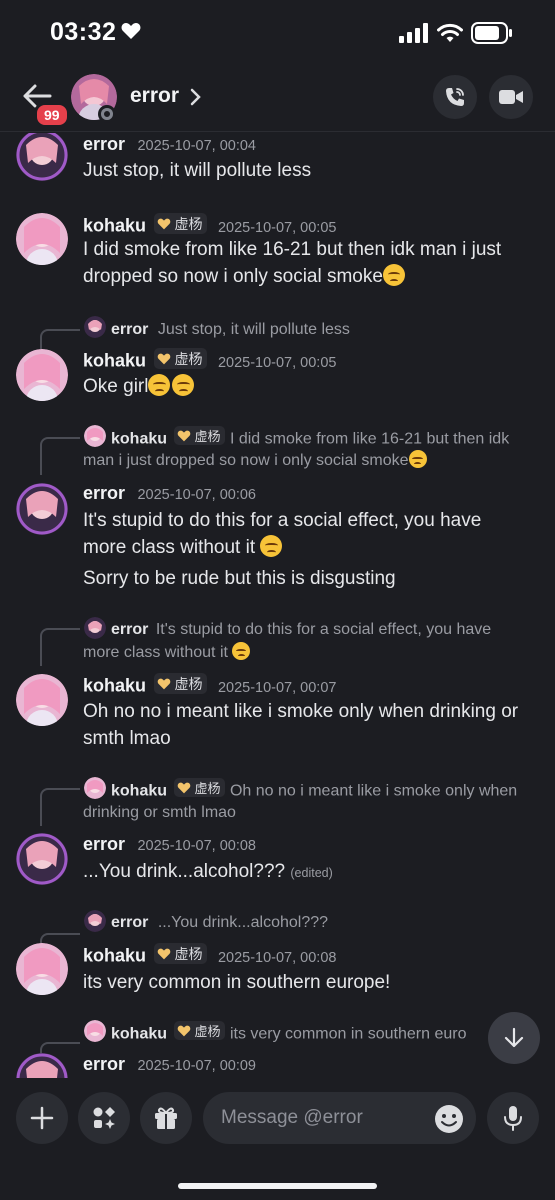 This screenshot has height=1200, width=555. What do you see at coordinates (197, 170) in the screenshot?
I see `message-text: Just stop, it will pollute less` at bounding box center [197, 170].